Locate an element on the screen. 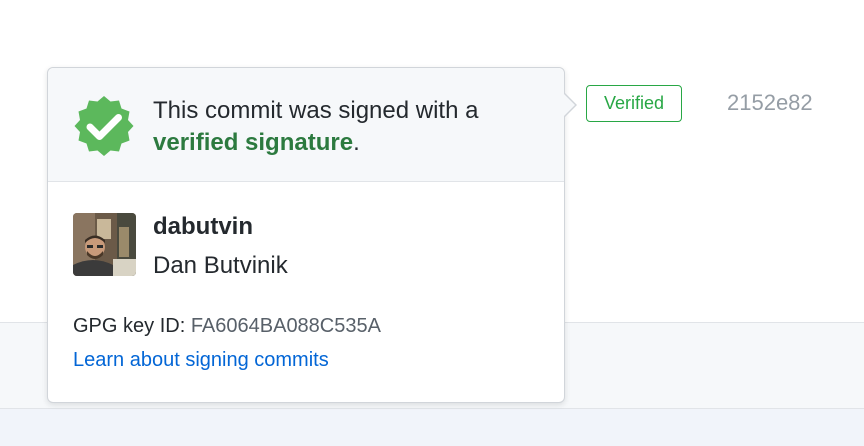  signature-message-text: This commit was signed with a is located at coordinates (316, 110).